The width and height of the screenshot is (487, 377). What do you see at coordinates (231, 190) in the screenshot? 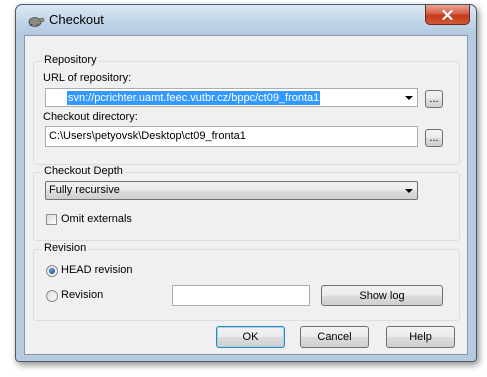
I see `checkout-depth-select: Fully recursive` at bounding box center [231, 190].